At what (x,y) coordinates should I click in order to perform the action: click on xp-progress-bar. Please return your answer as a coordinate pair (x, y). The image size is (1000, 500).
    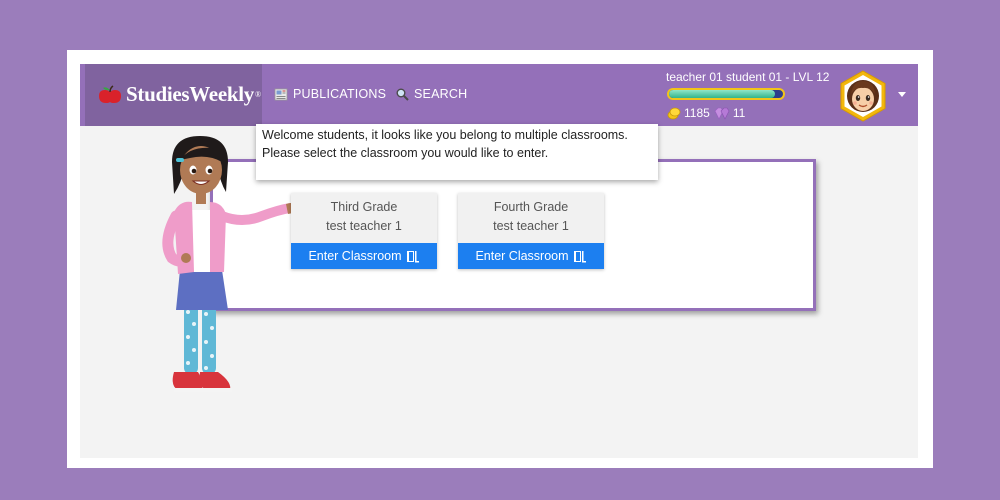
    Looking at the image, I should click on (726, 94).